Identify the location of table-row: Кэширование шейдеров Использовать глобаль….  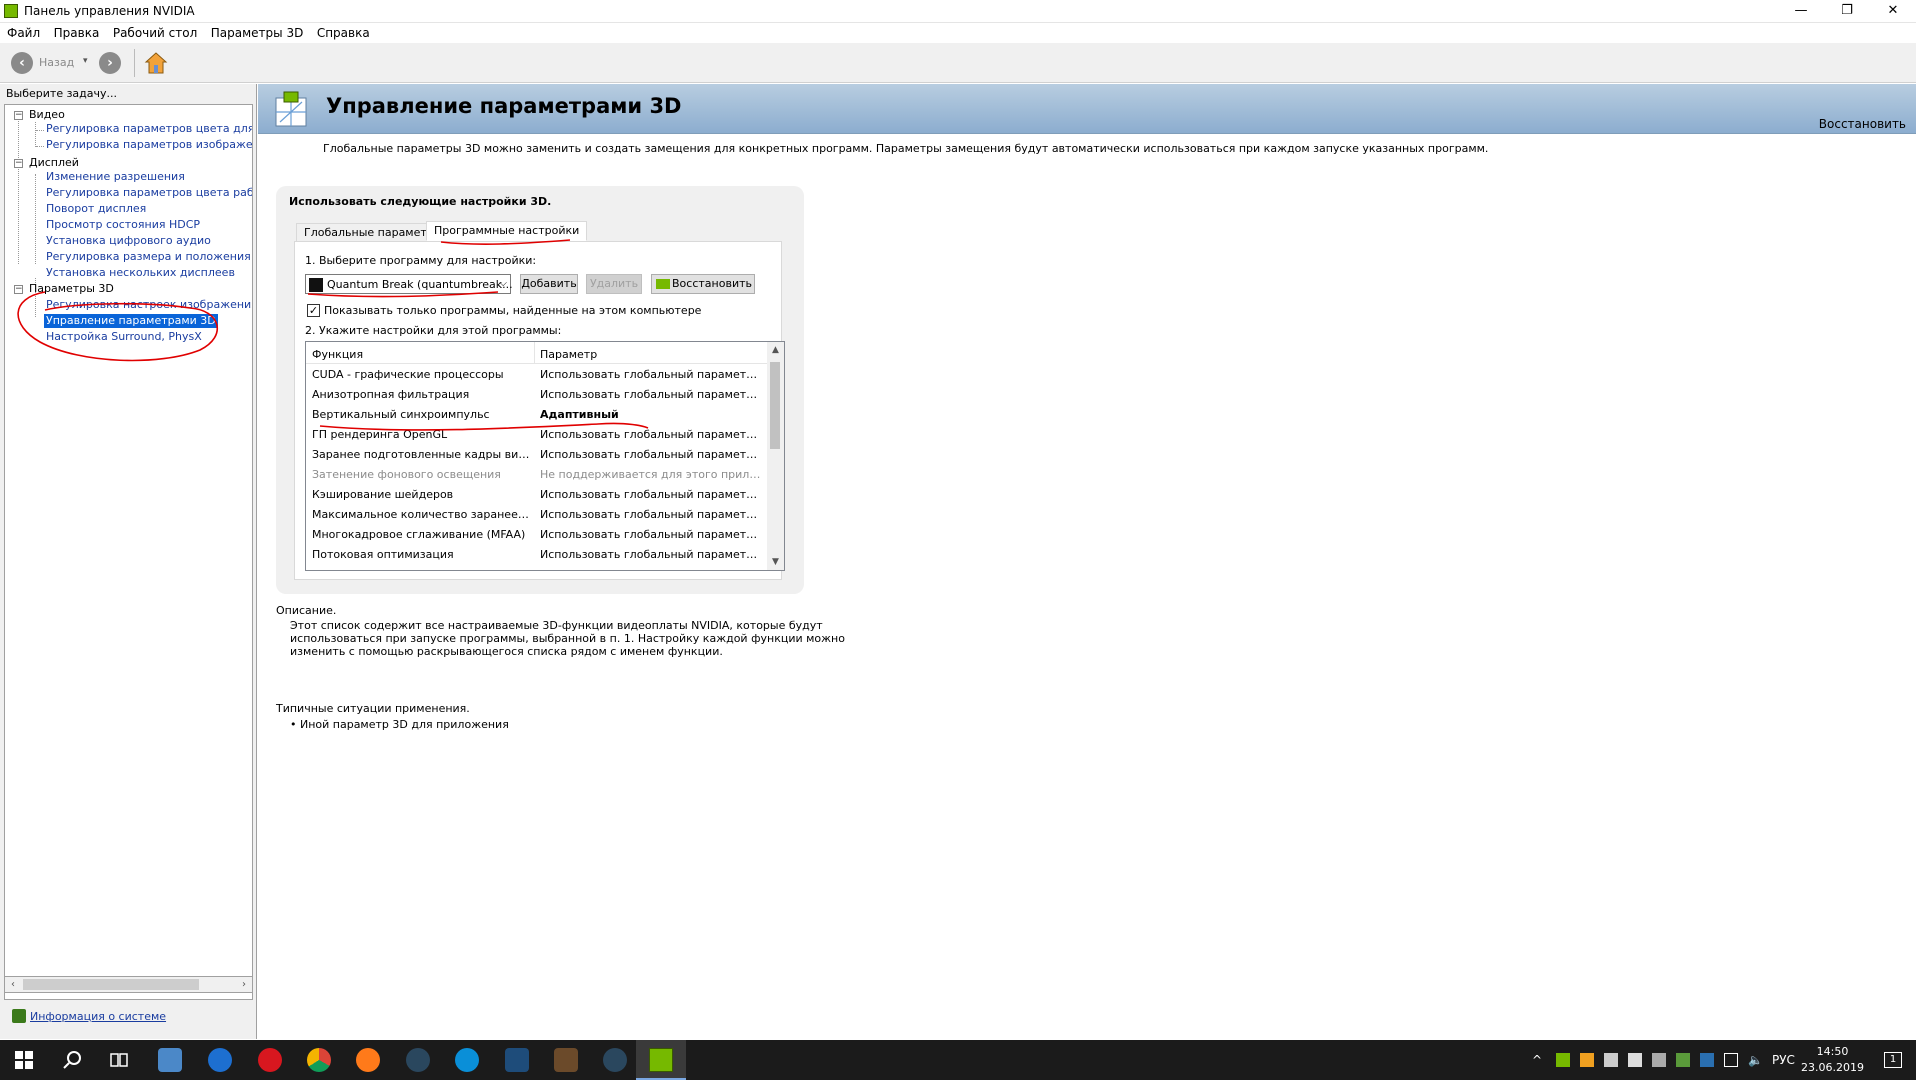
(537, 494).